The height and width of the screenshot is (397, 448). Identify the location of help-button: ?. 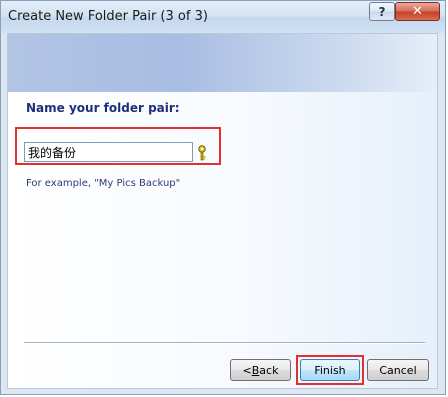
(382, 11).